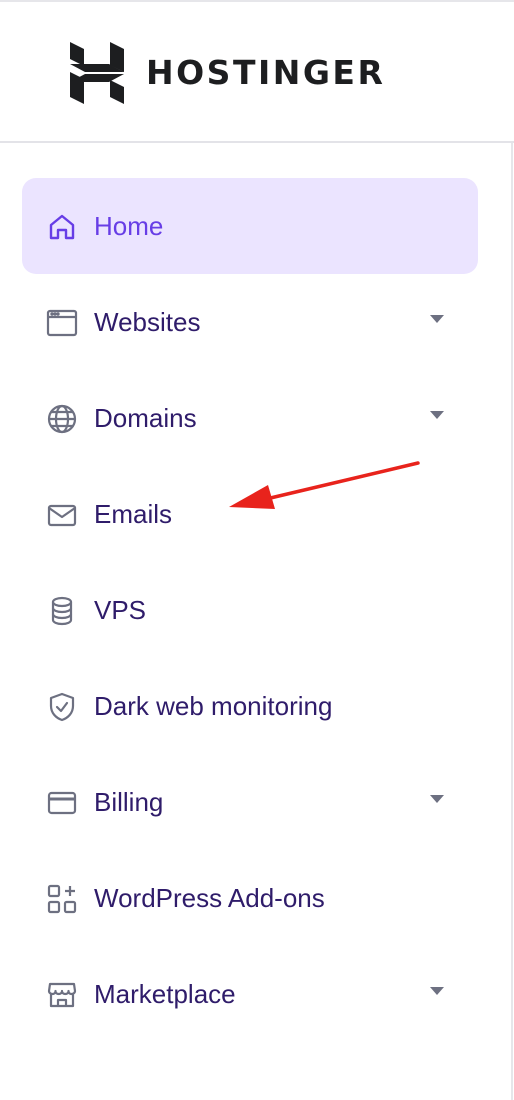 The image size is (514, 1100). Describe the element at coordinates (165, 994) in the screenshot. I see `sidebar-item-label: Marketplace` at that location.